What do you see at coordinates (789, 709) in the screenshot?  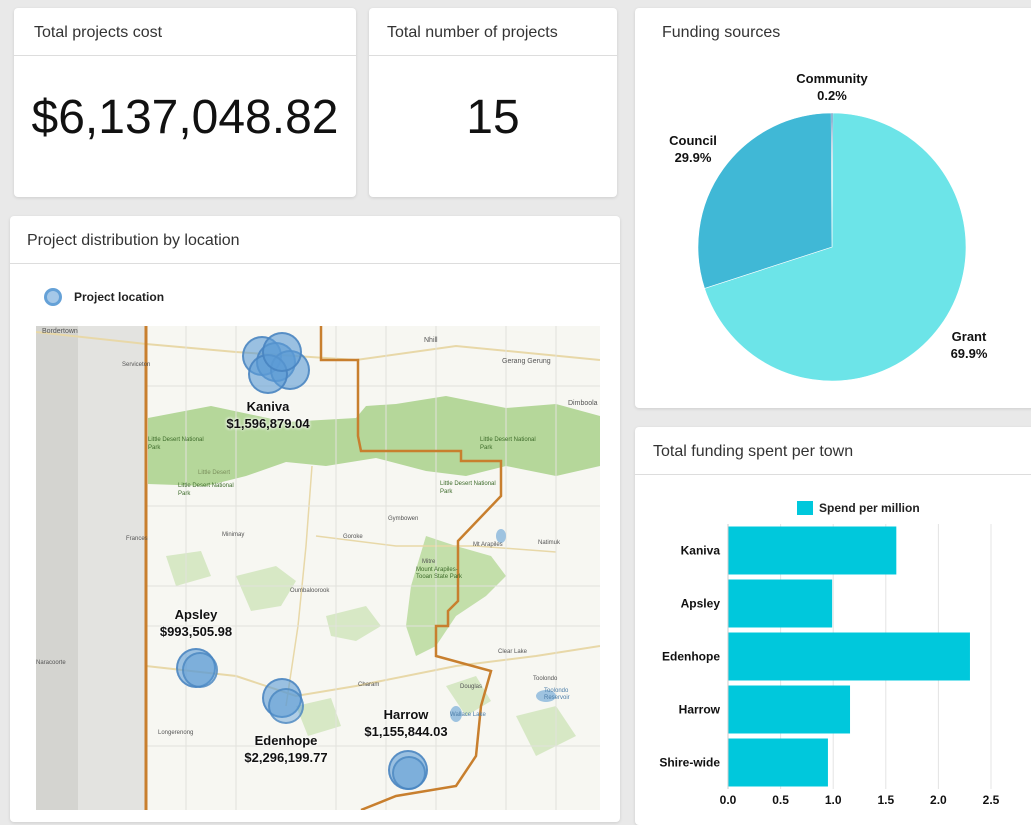 I see `bar-harrow` at bounding box center [789, 709].